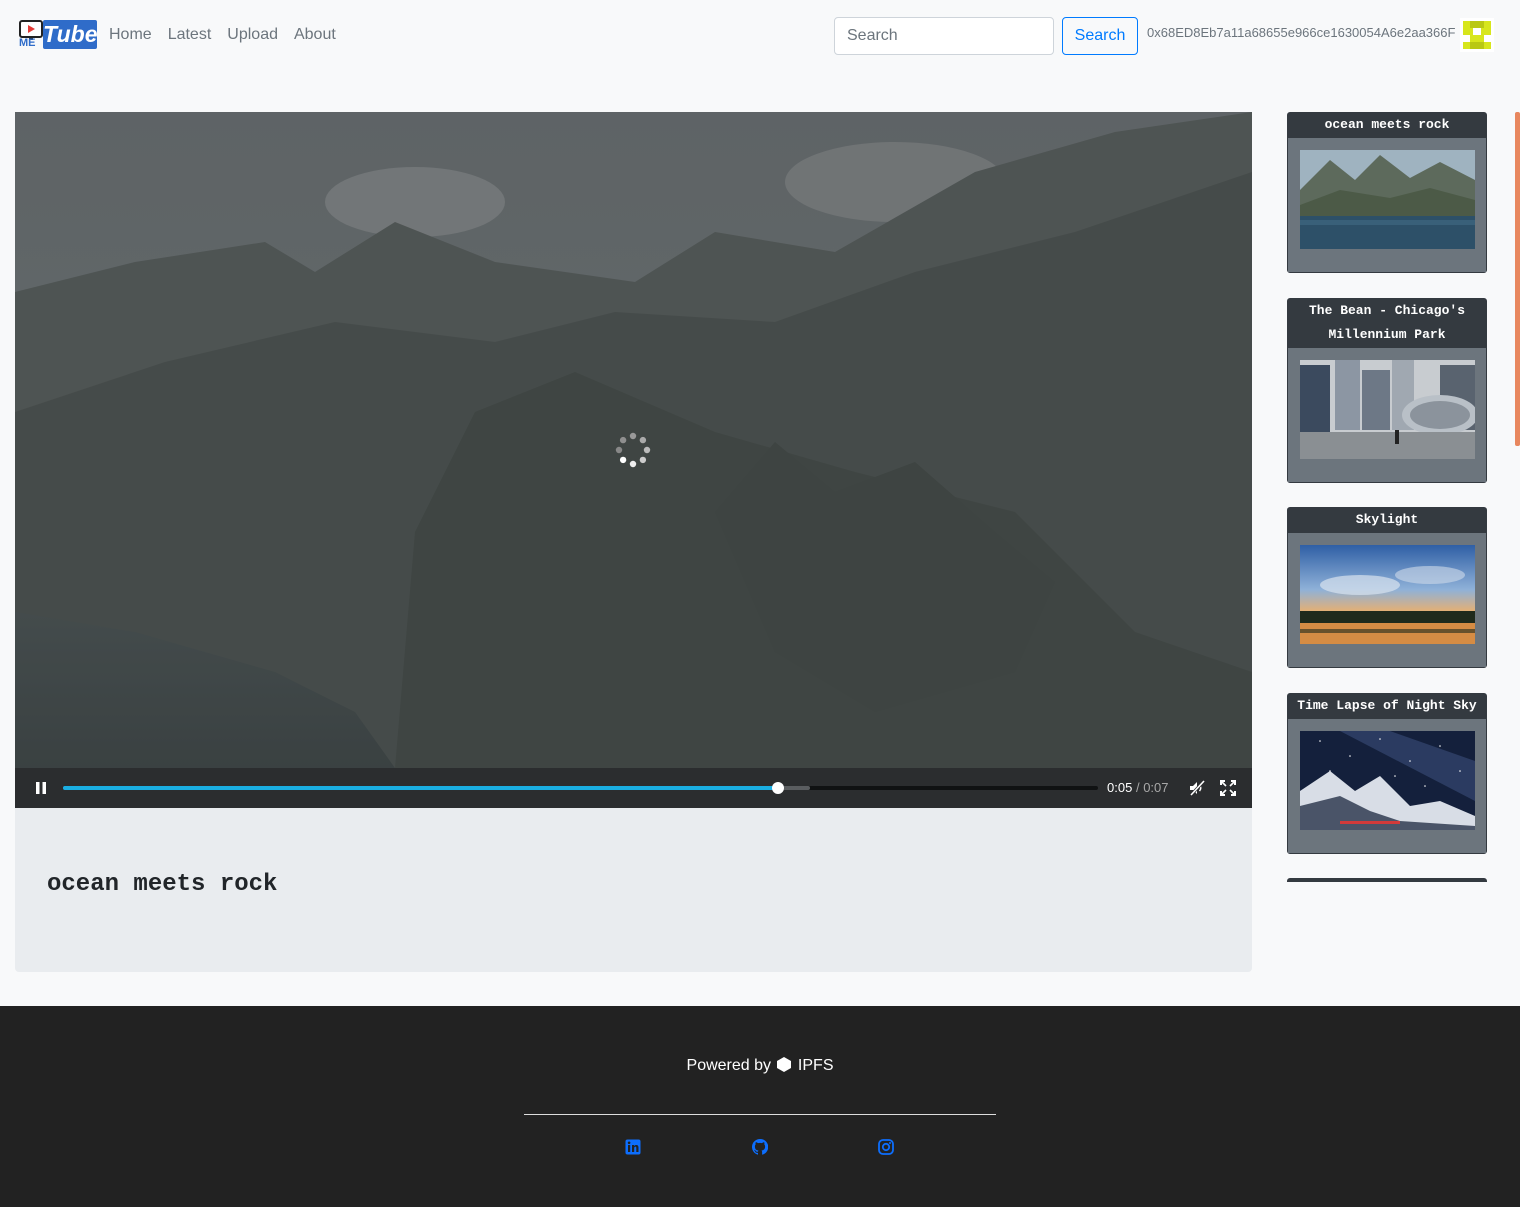 The width and height of the screenshot is (1520, 1207). I want to click on progress-bar, so click(580, 788).